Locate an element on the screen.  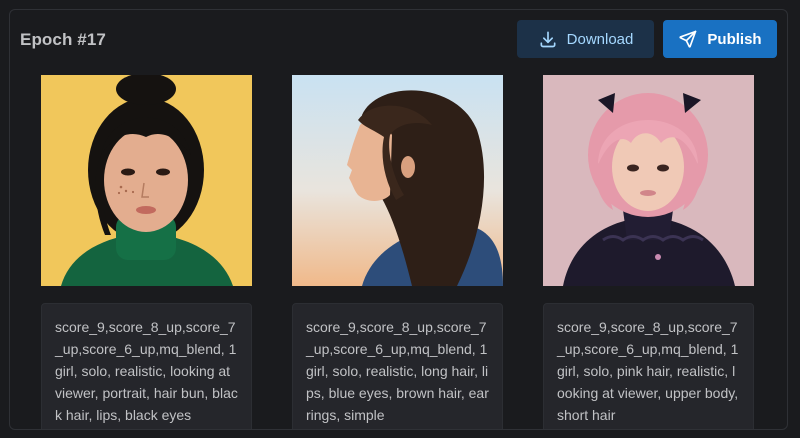
publish-label: Publish is located at coordinates (734, 39).